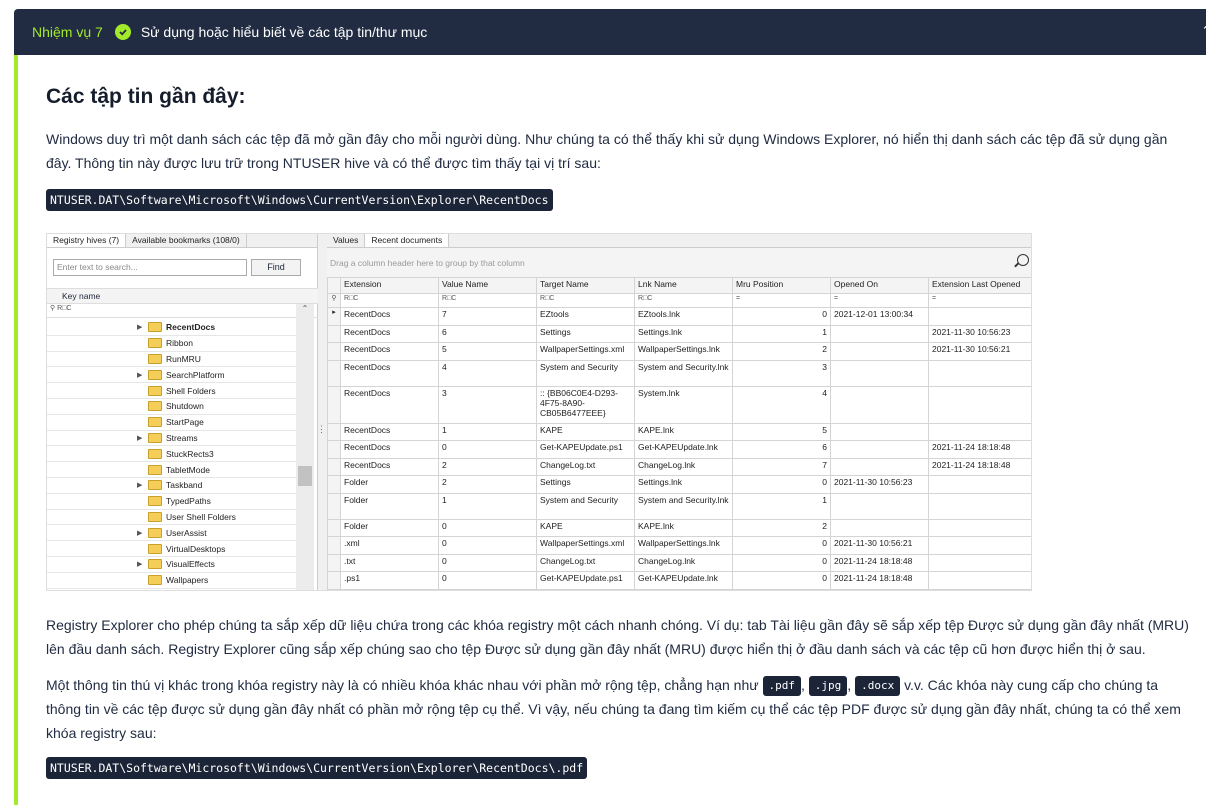 This screenshot has height=805, width=1206. What do you see at coordinates (171, 375) in the screenshot?
I see `tree-node: ▶ SearchPlatform` at bounding box center [171, 375].